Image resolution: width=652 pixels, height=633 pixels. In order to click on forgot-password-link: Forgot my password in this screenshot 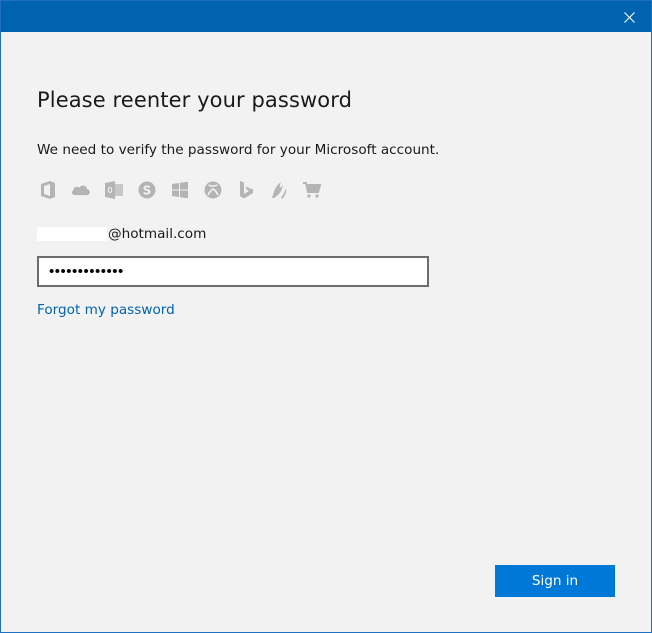, I will do `click(106, 310)`.